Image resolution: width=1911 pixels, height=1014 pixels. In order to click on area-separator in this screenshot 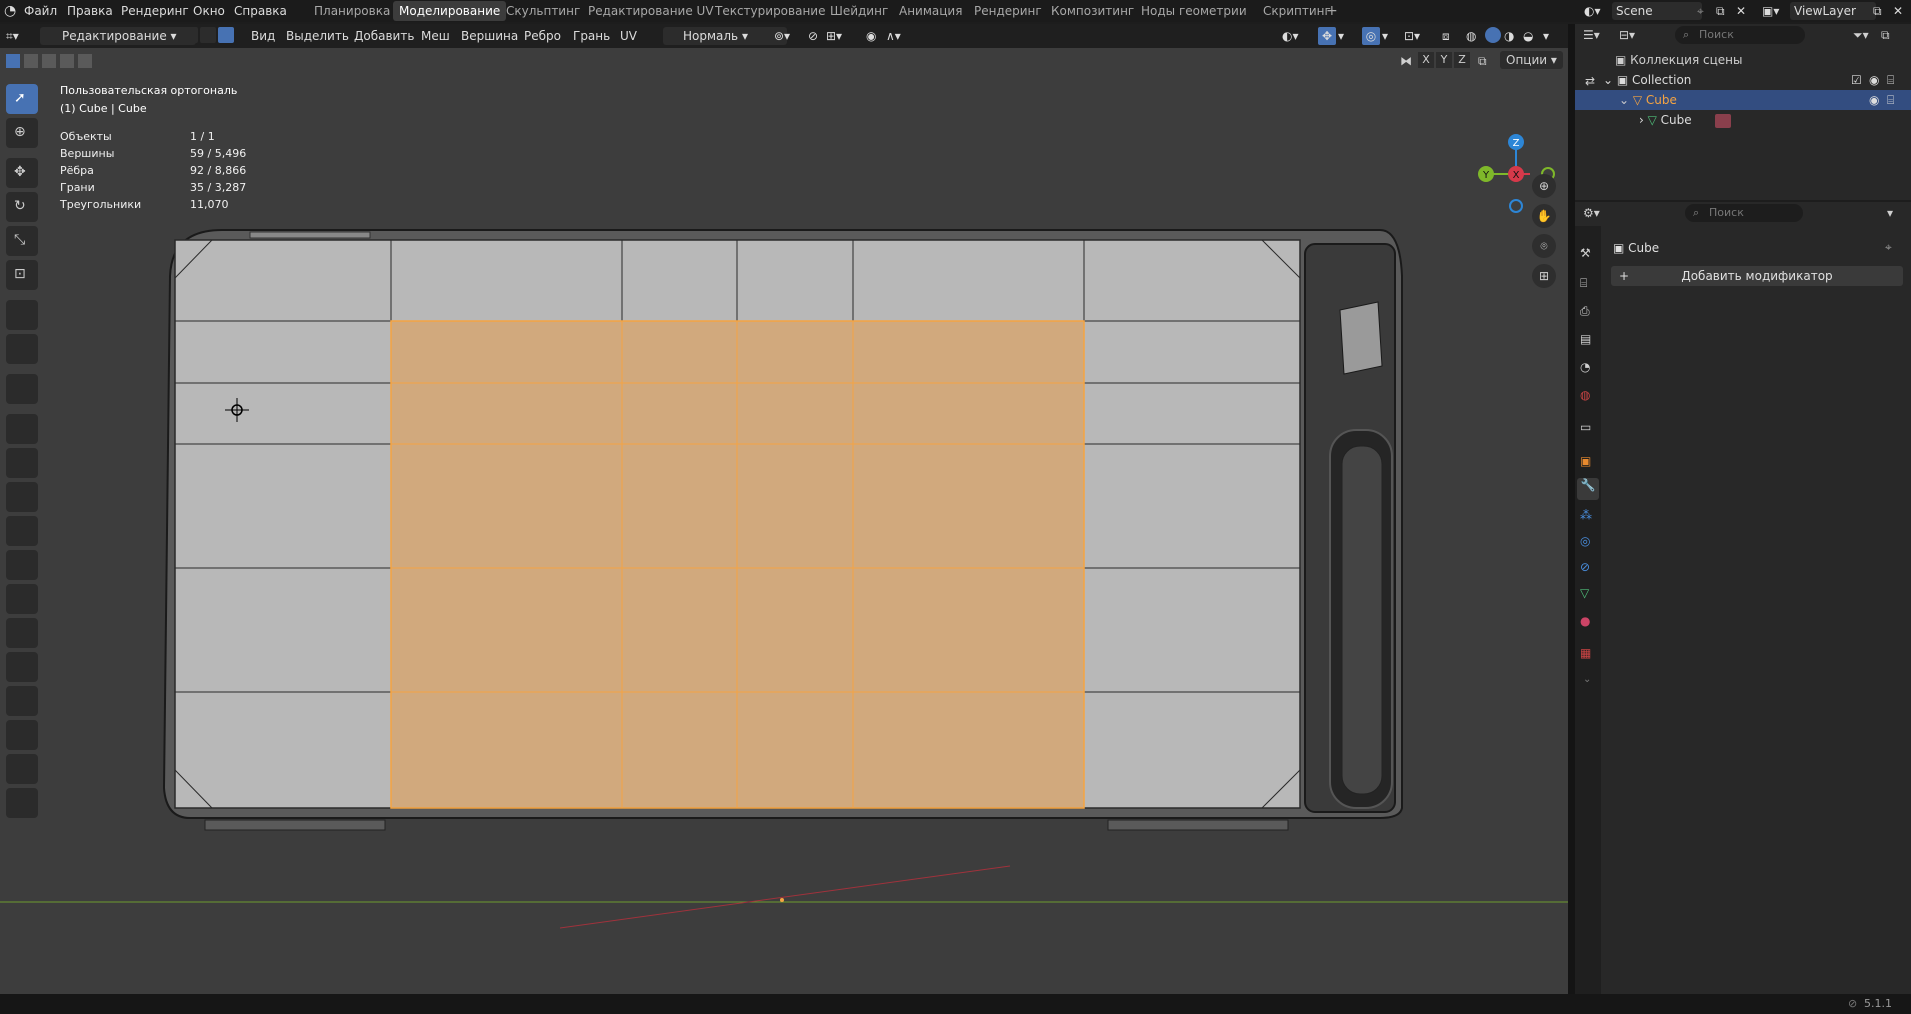, I will do `click(1571, 509)`.